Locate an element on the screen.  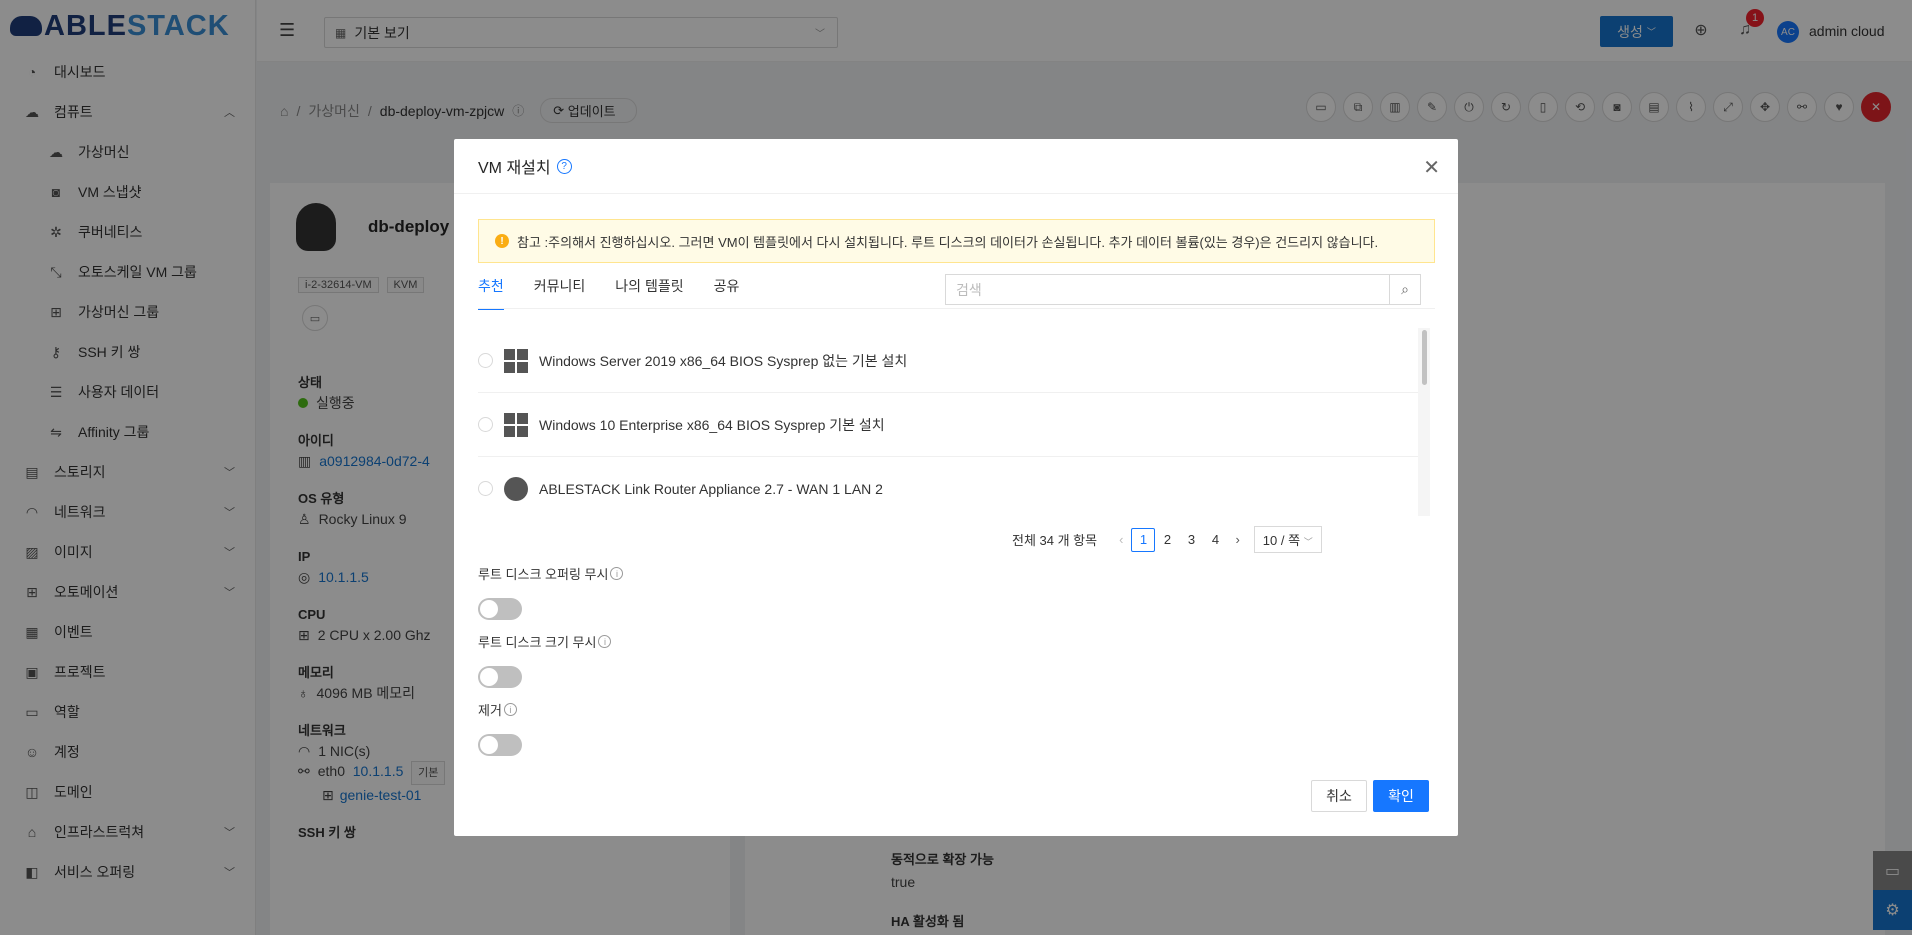
page-size-select: 10 / 쪽 ﹀ is located at coordinates (1287, 539).